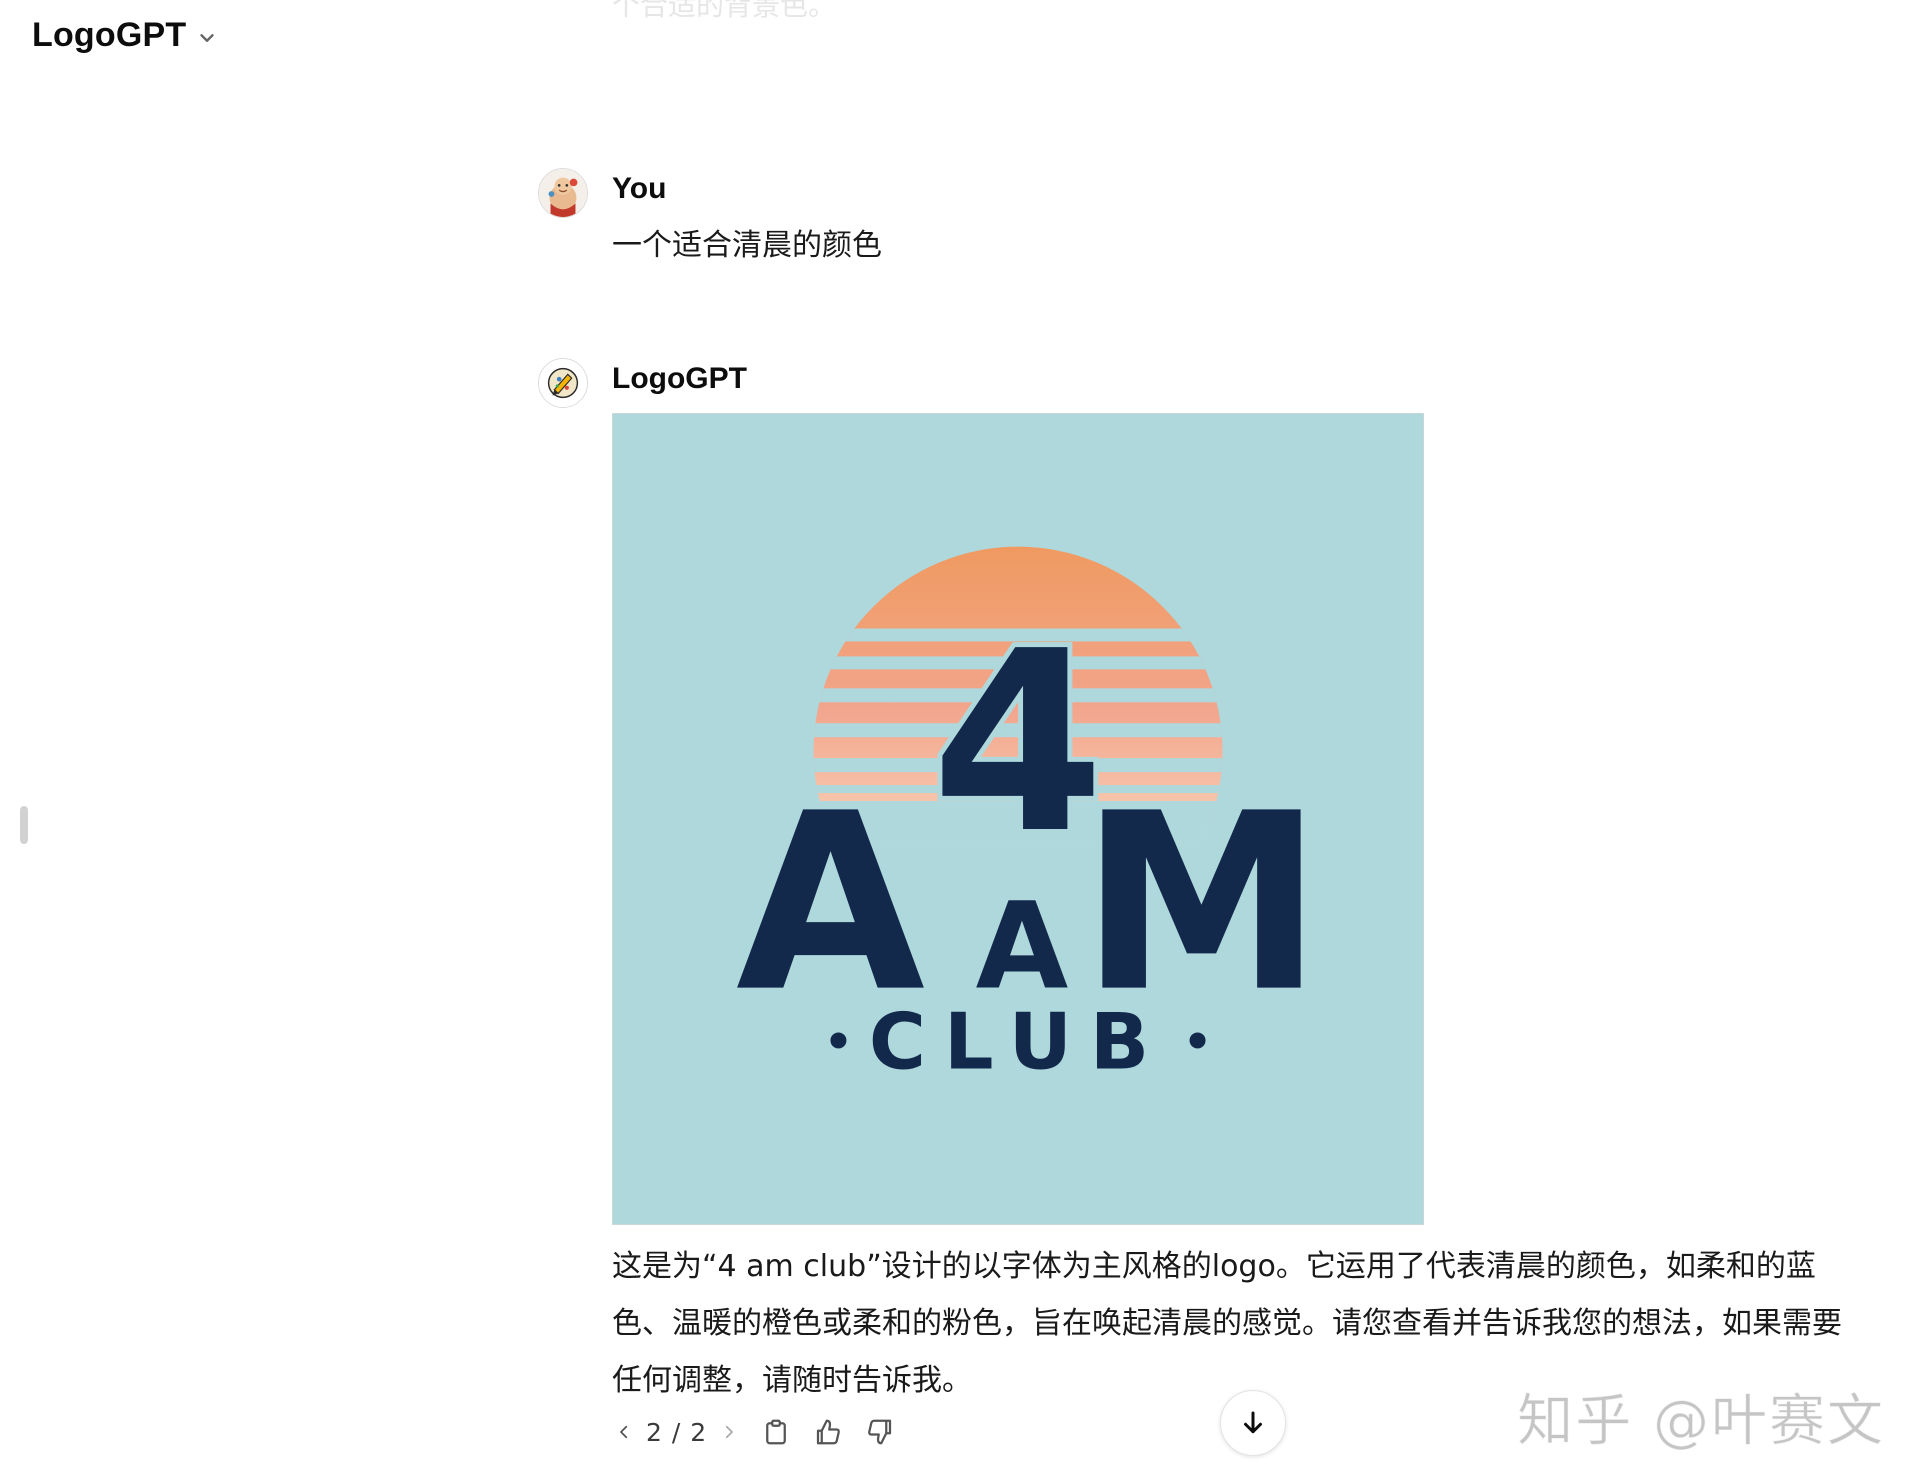 The width and height of the screenshot is (1915, 1465). I want to click on logo-letter-a-small: A, so click(1022, 947).